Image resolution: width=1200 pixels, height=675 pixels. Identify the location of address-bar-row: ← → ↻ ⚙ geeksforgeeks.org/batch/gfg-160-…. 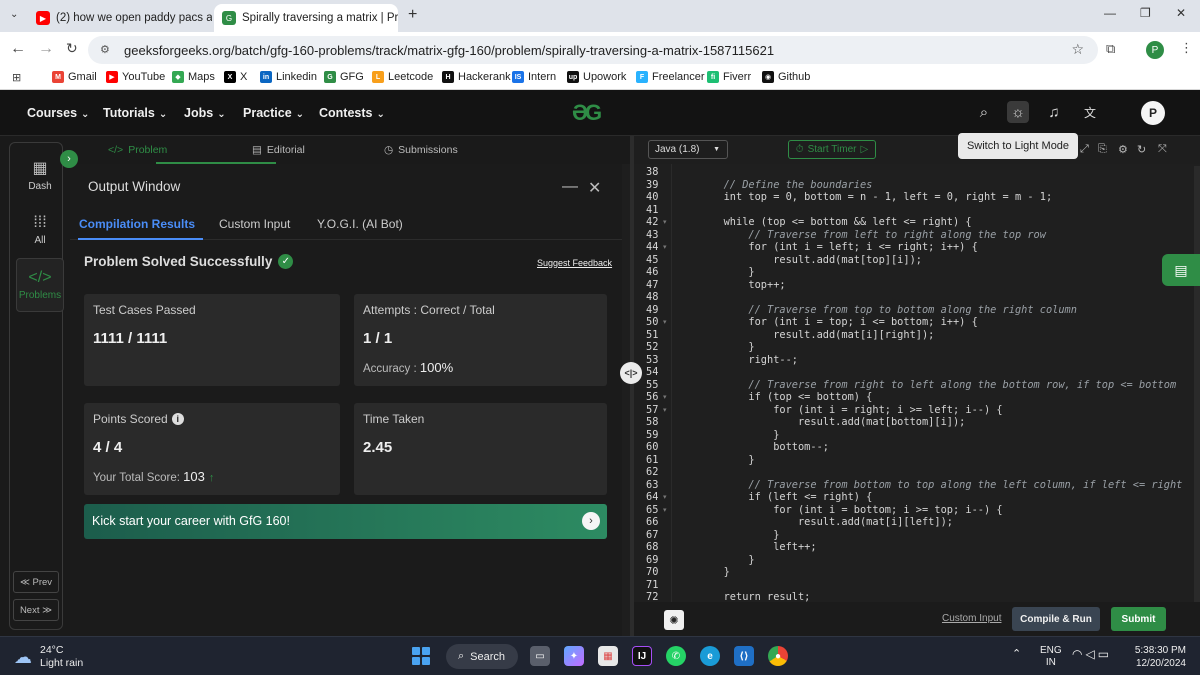
(600, 50).